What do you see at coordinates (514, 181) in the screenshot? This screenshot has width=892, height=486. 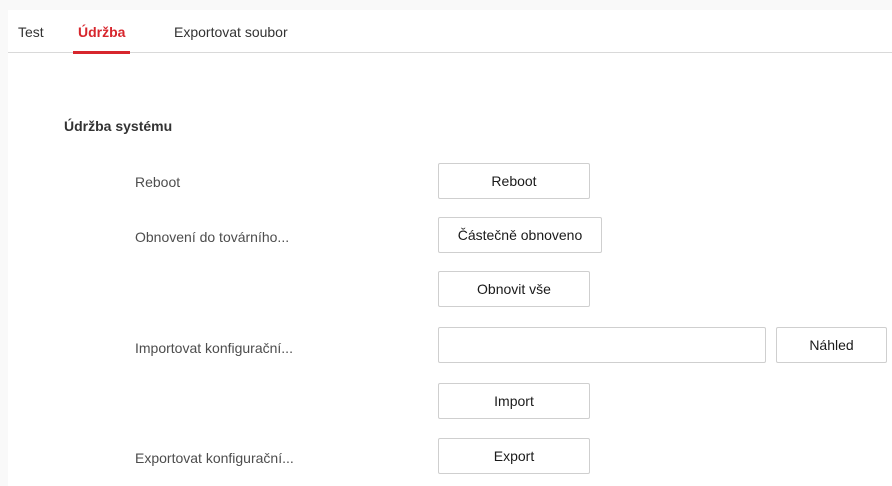 I see `reboot-button: Reboot` at bounding box center [514, 181].